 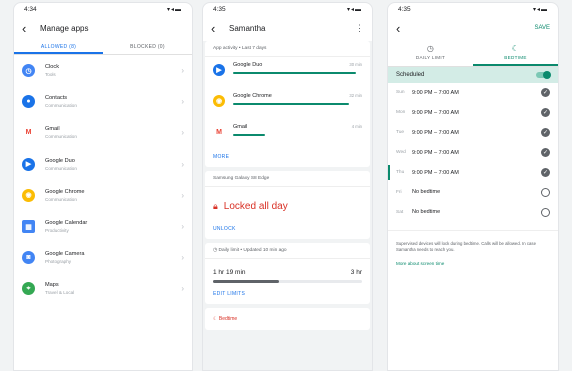 What do you see at coordinates (57, 231) in the screenshot?
I see `app-category: Productivity` at bounding box center [57, 231].